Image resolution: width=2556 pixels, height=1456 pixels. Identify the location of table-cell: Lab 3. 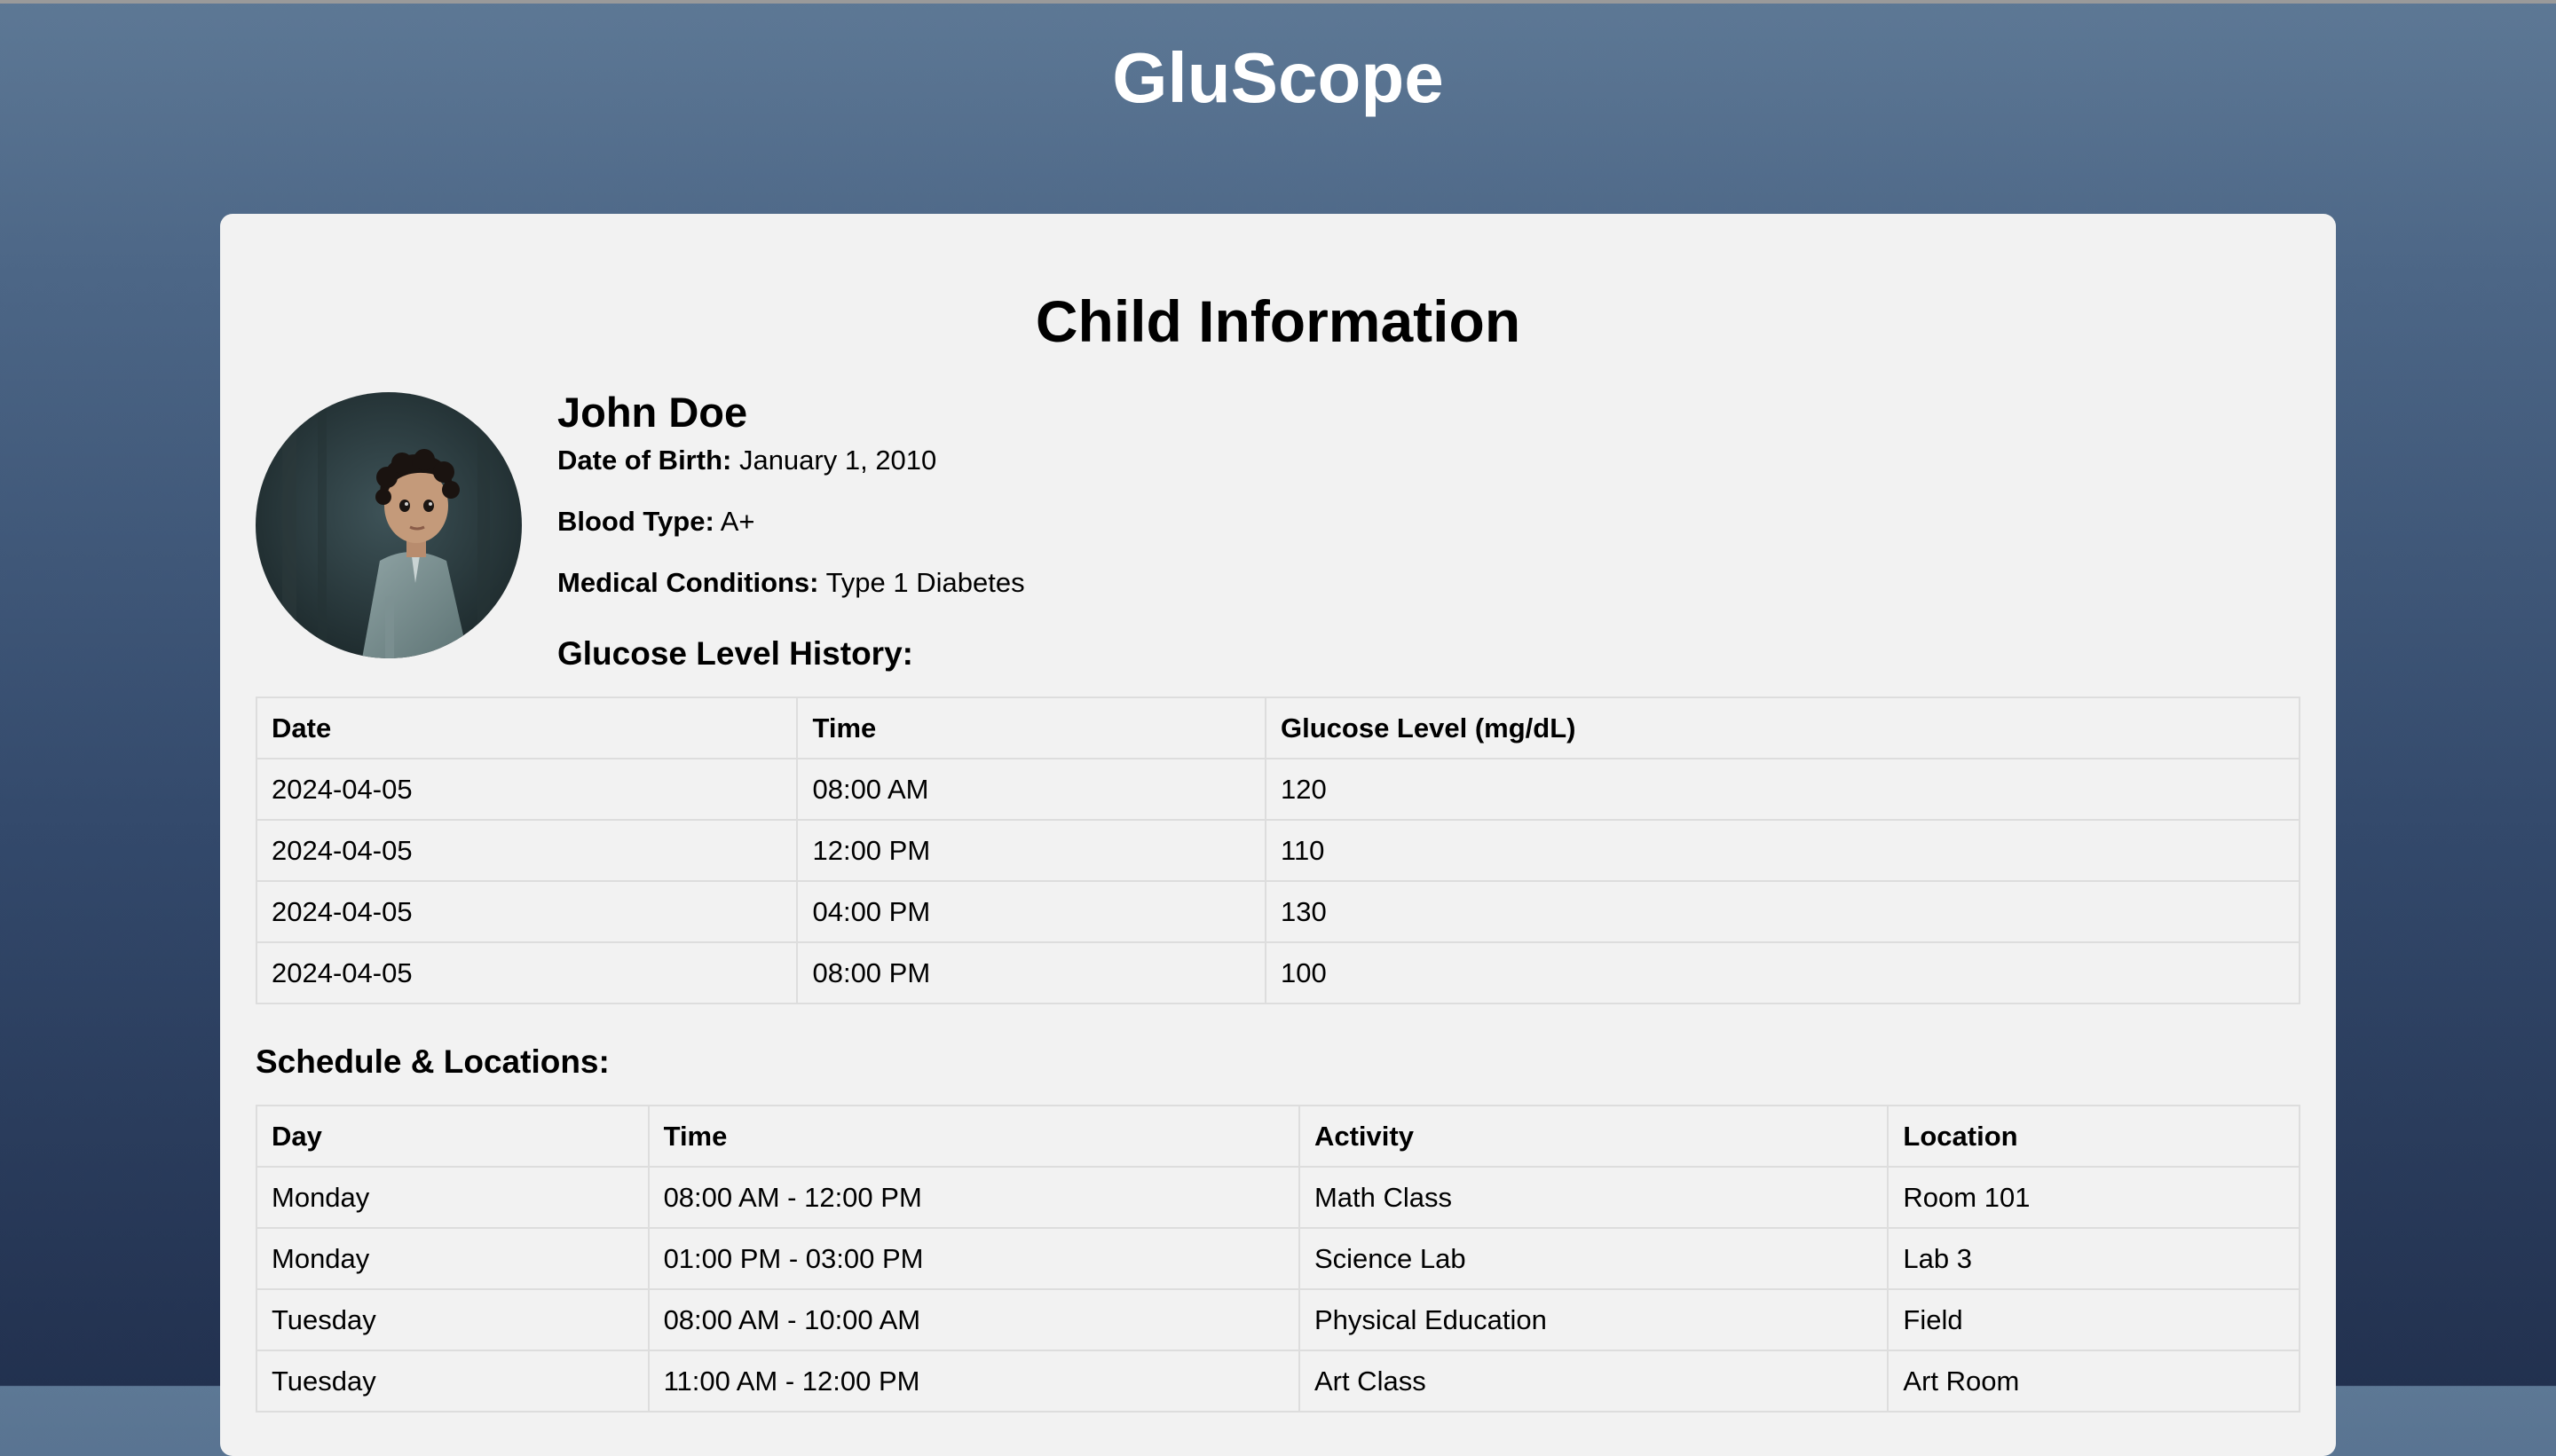
(2093, 1258).